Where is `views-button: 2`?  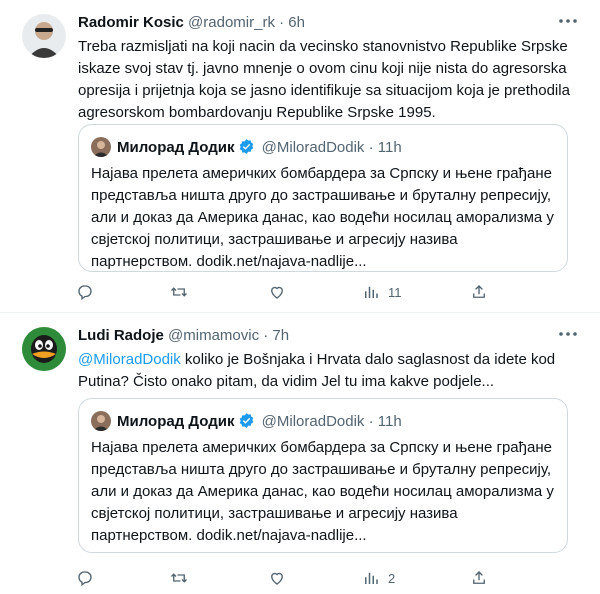 views-button: 2 is located at coordinates (378, 578).